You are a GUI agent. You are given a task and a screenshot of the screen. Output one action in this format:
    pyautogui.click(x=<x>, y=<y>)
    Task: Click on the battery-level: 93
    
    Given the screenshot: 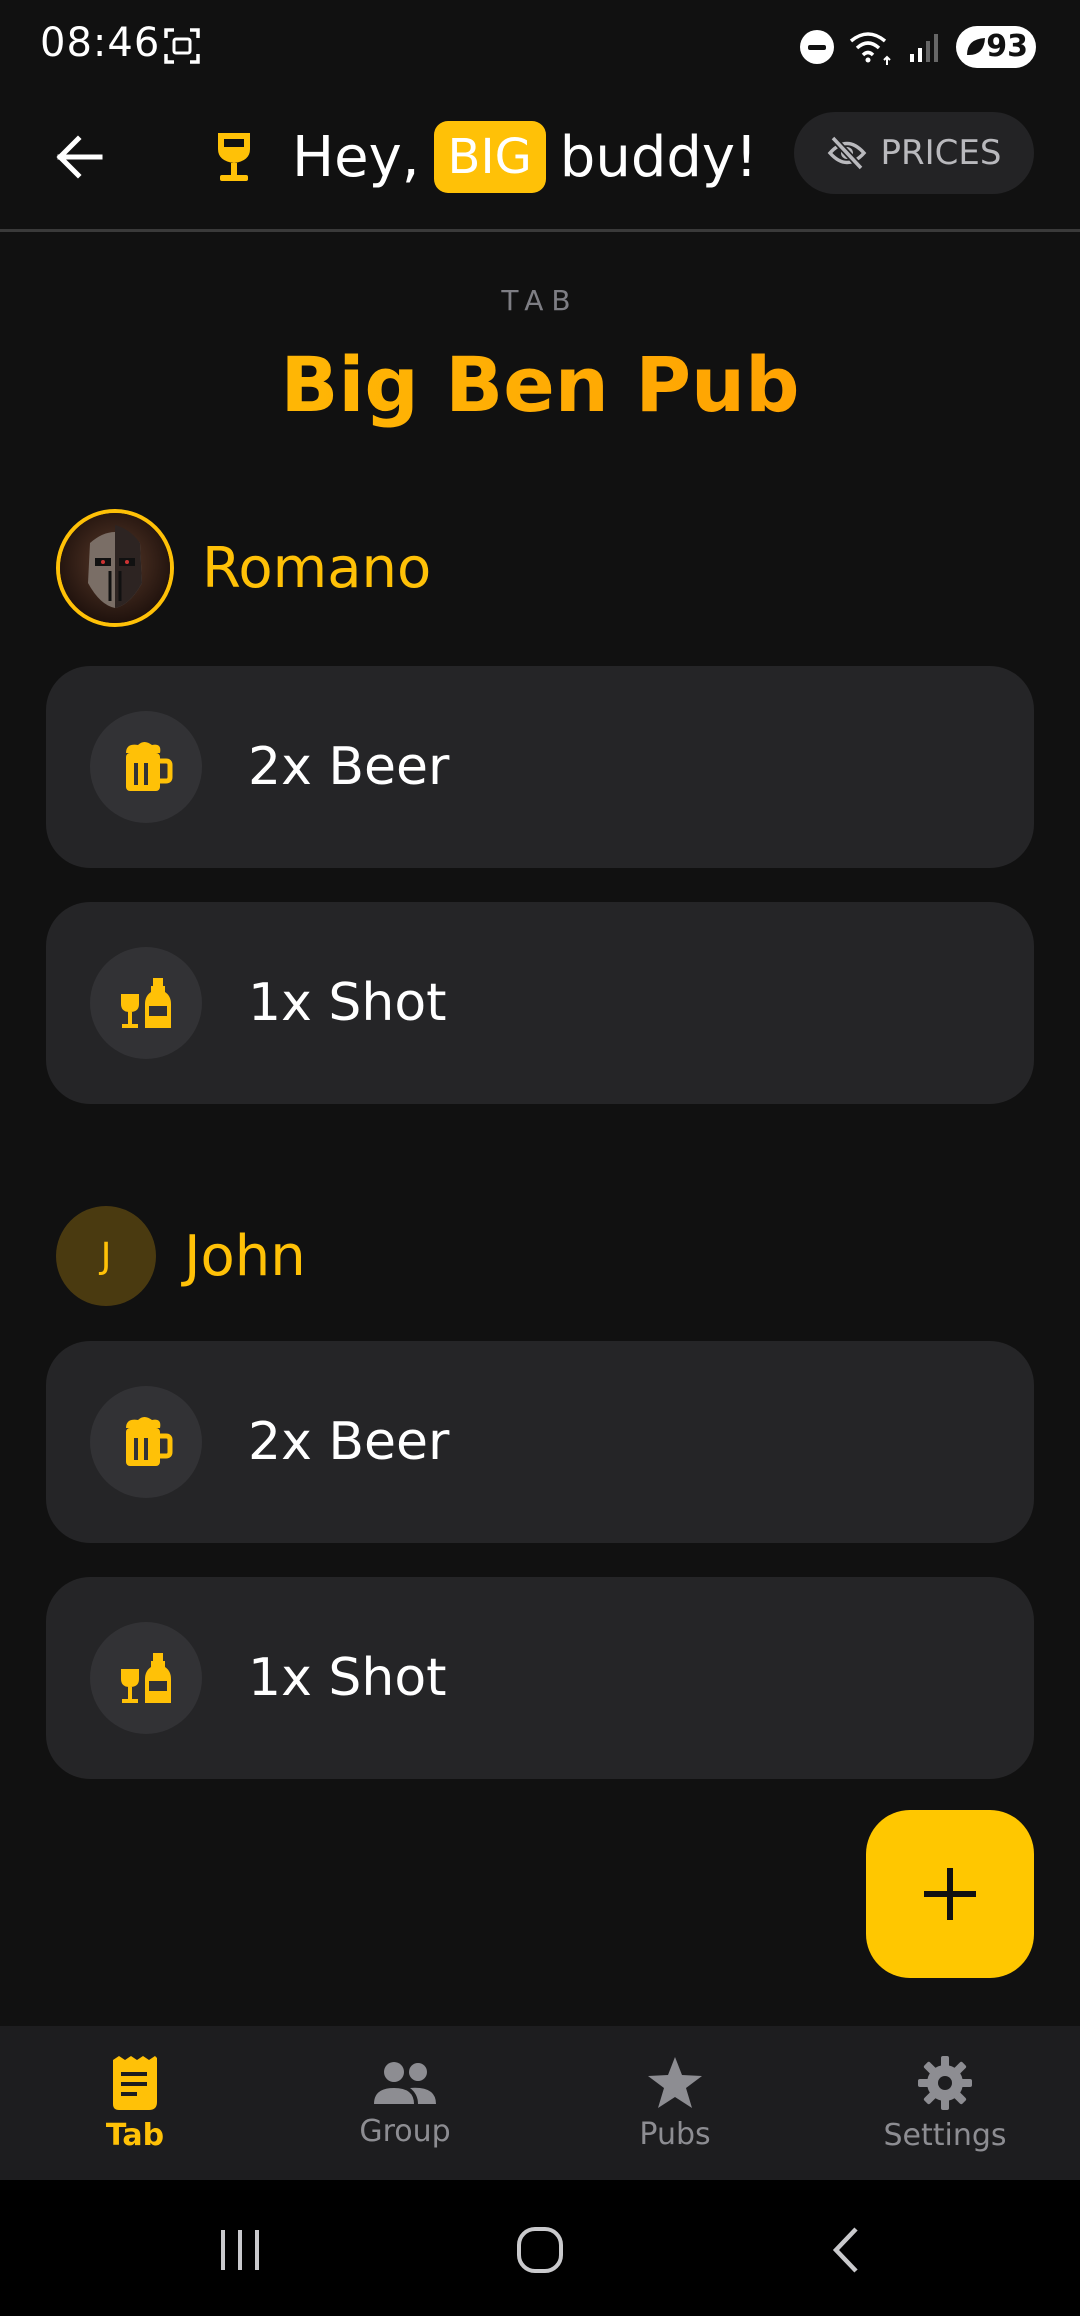 What is the action you would take?
    pyautogui.click(x=1007, y=46)
    